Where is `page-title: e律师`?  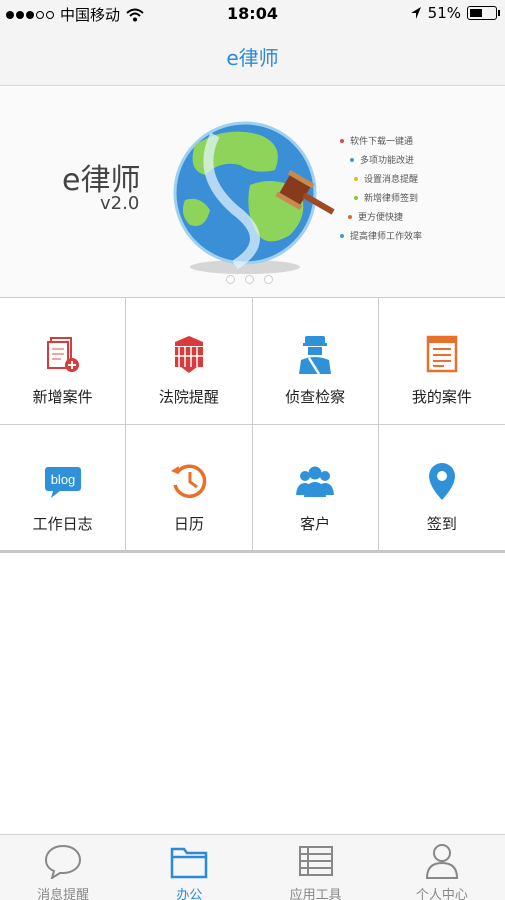 page-title: e律师 is located at coordinates (252, 58).